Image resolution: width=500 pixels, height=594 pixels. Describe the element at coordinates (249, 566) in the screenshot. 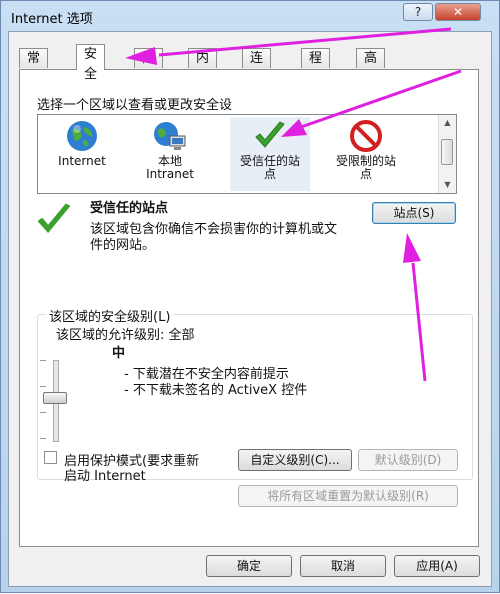

I see `ok-button: 确定` at that location.